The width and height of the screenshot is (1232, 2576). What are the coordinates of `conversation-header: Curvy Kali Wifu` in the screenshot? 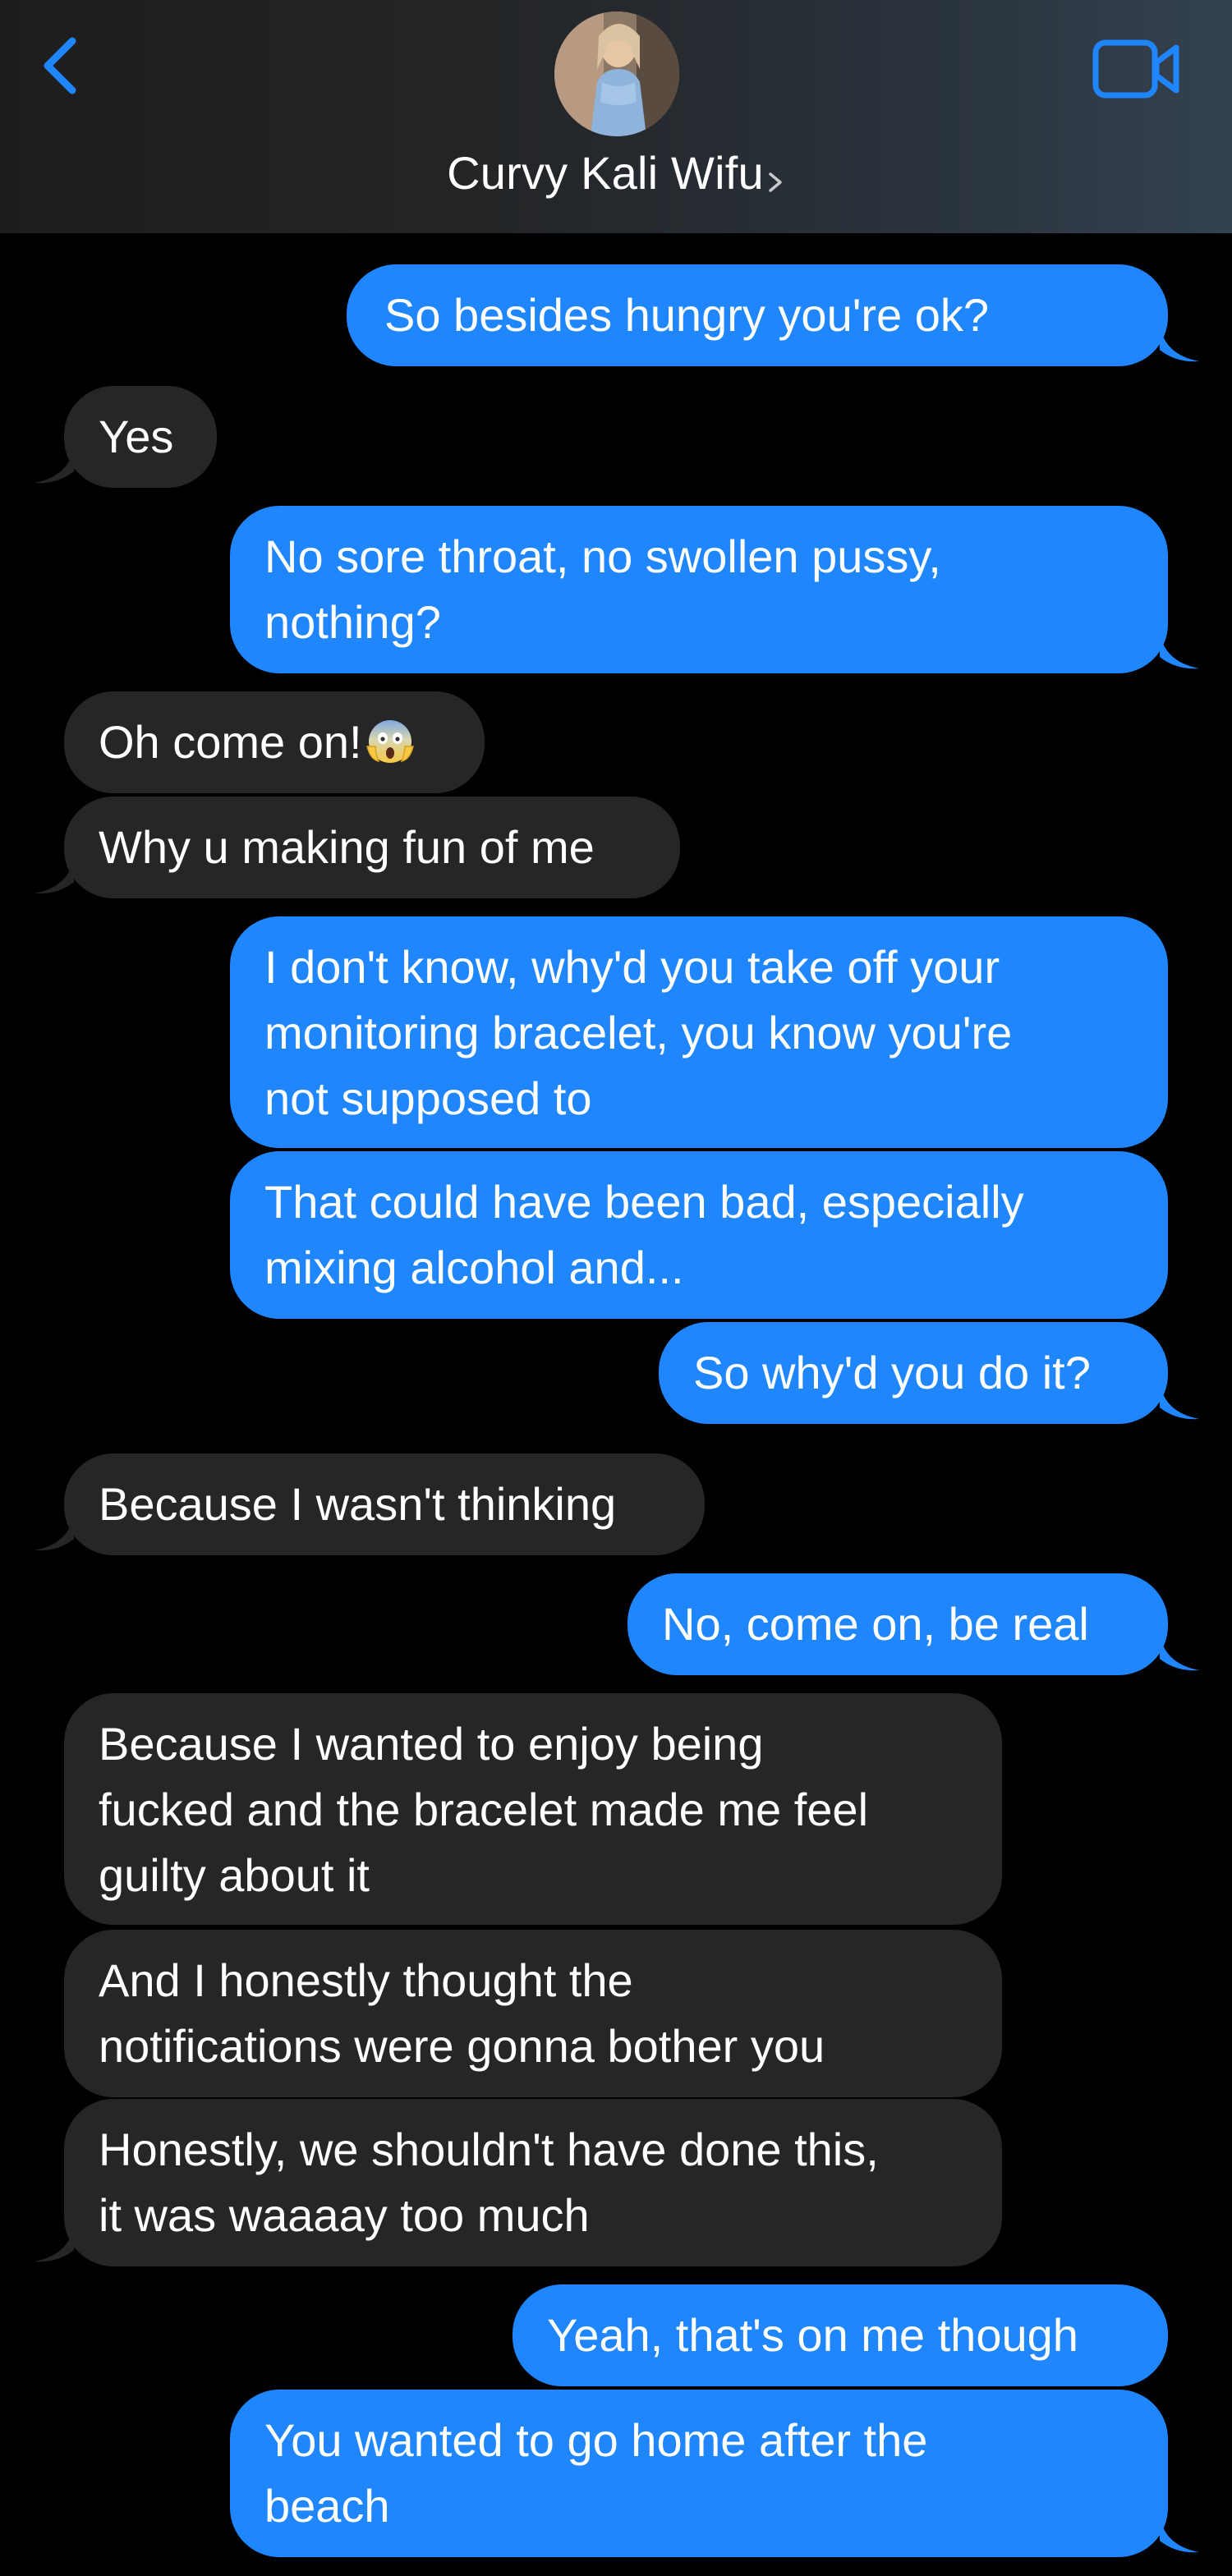 It's located at (616, 116).